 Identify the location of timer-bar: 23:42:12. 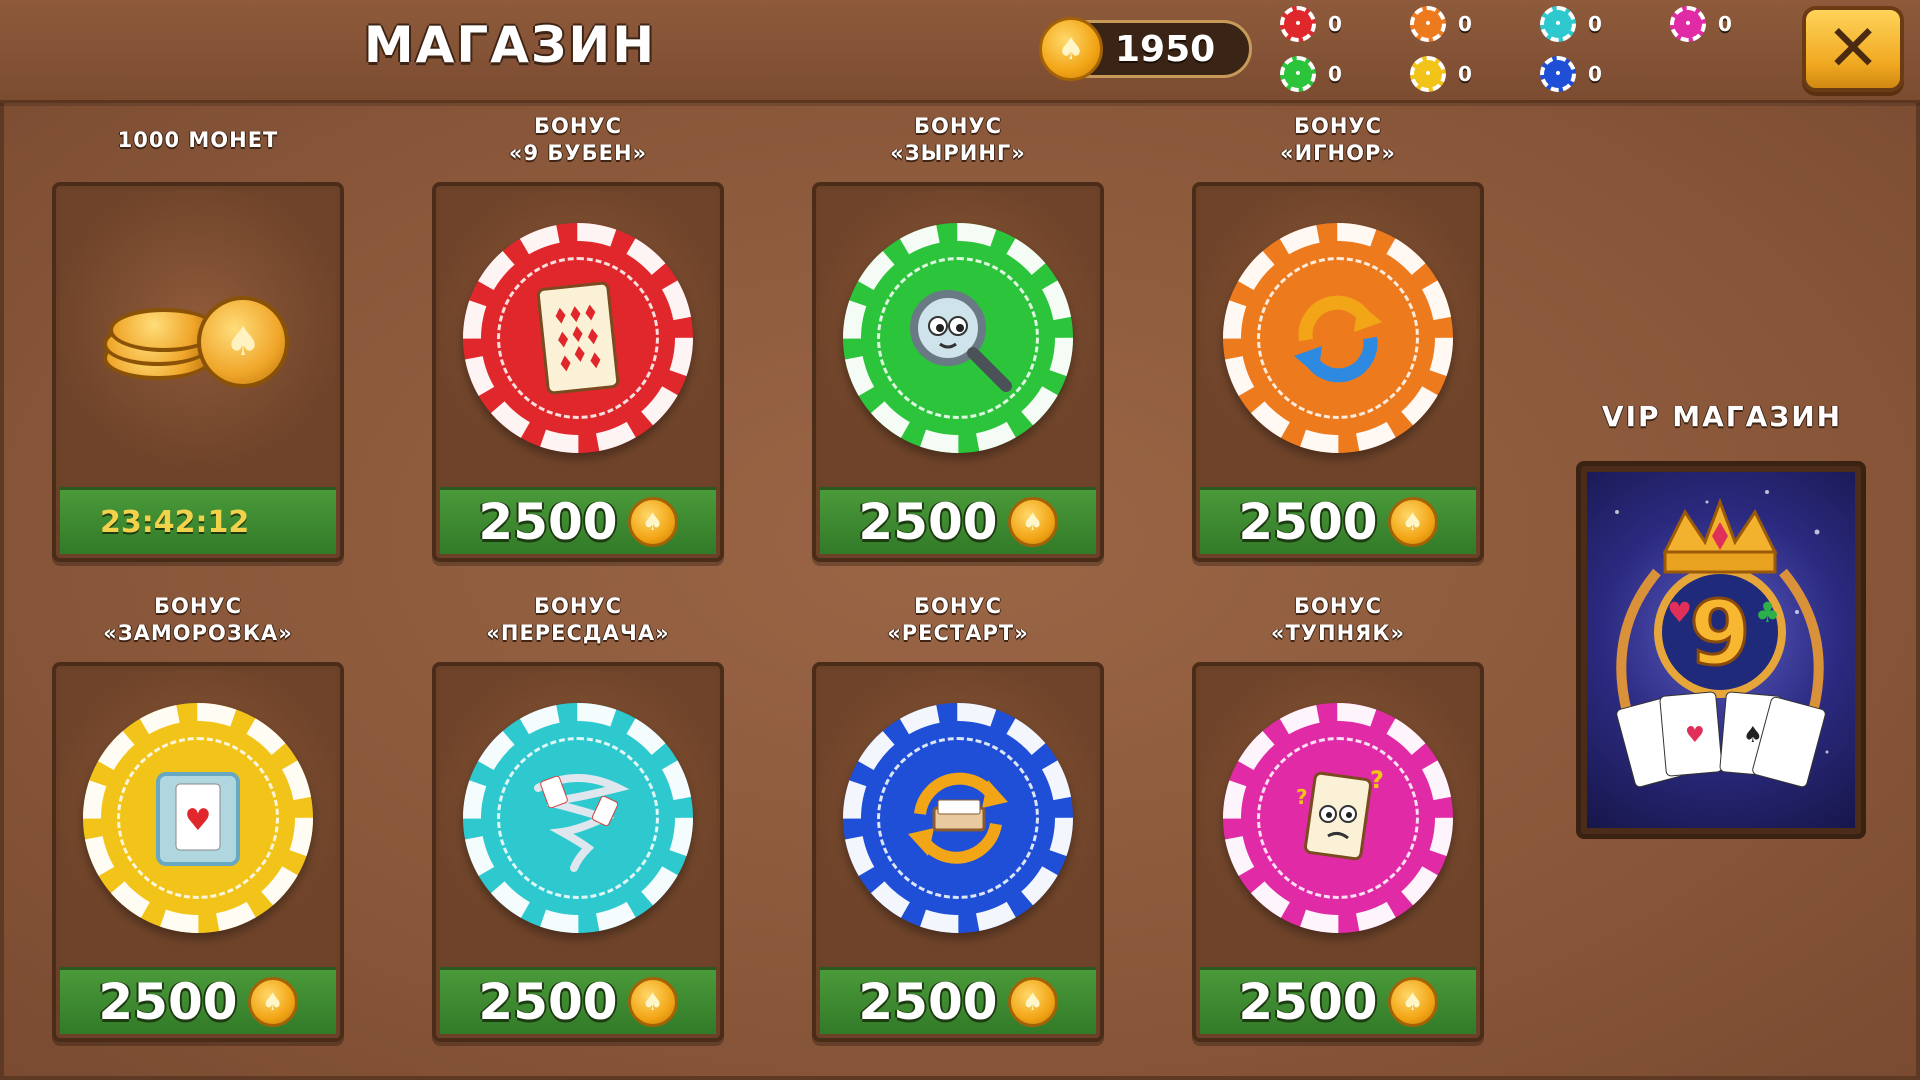
(198, 520).